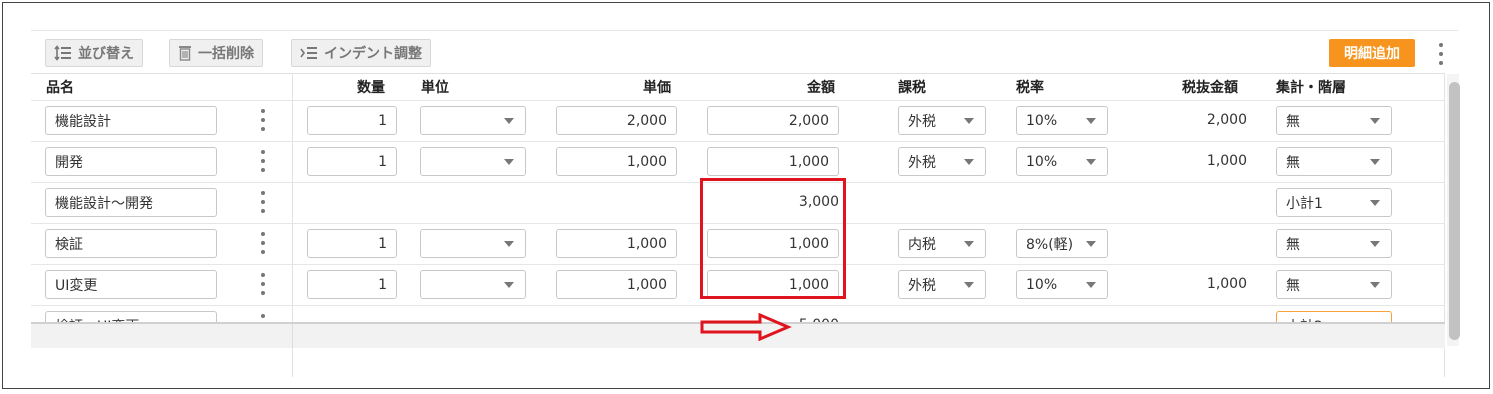  I want to click on column-header-item: 品名, so click(60, 88).